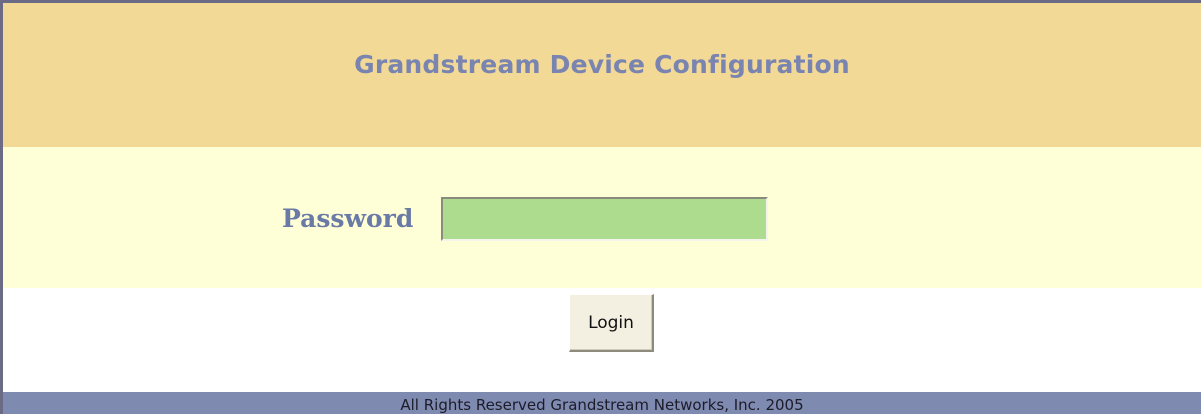 The height and width of the screenshot is (414, 1201). Describe the element at coordinates (348, 218) in the screenshot. I see `password-label: Password` at that location.